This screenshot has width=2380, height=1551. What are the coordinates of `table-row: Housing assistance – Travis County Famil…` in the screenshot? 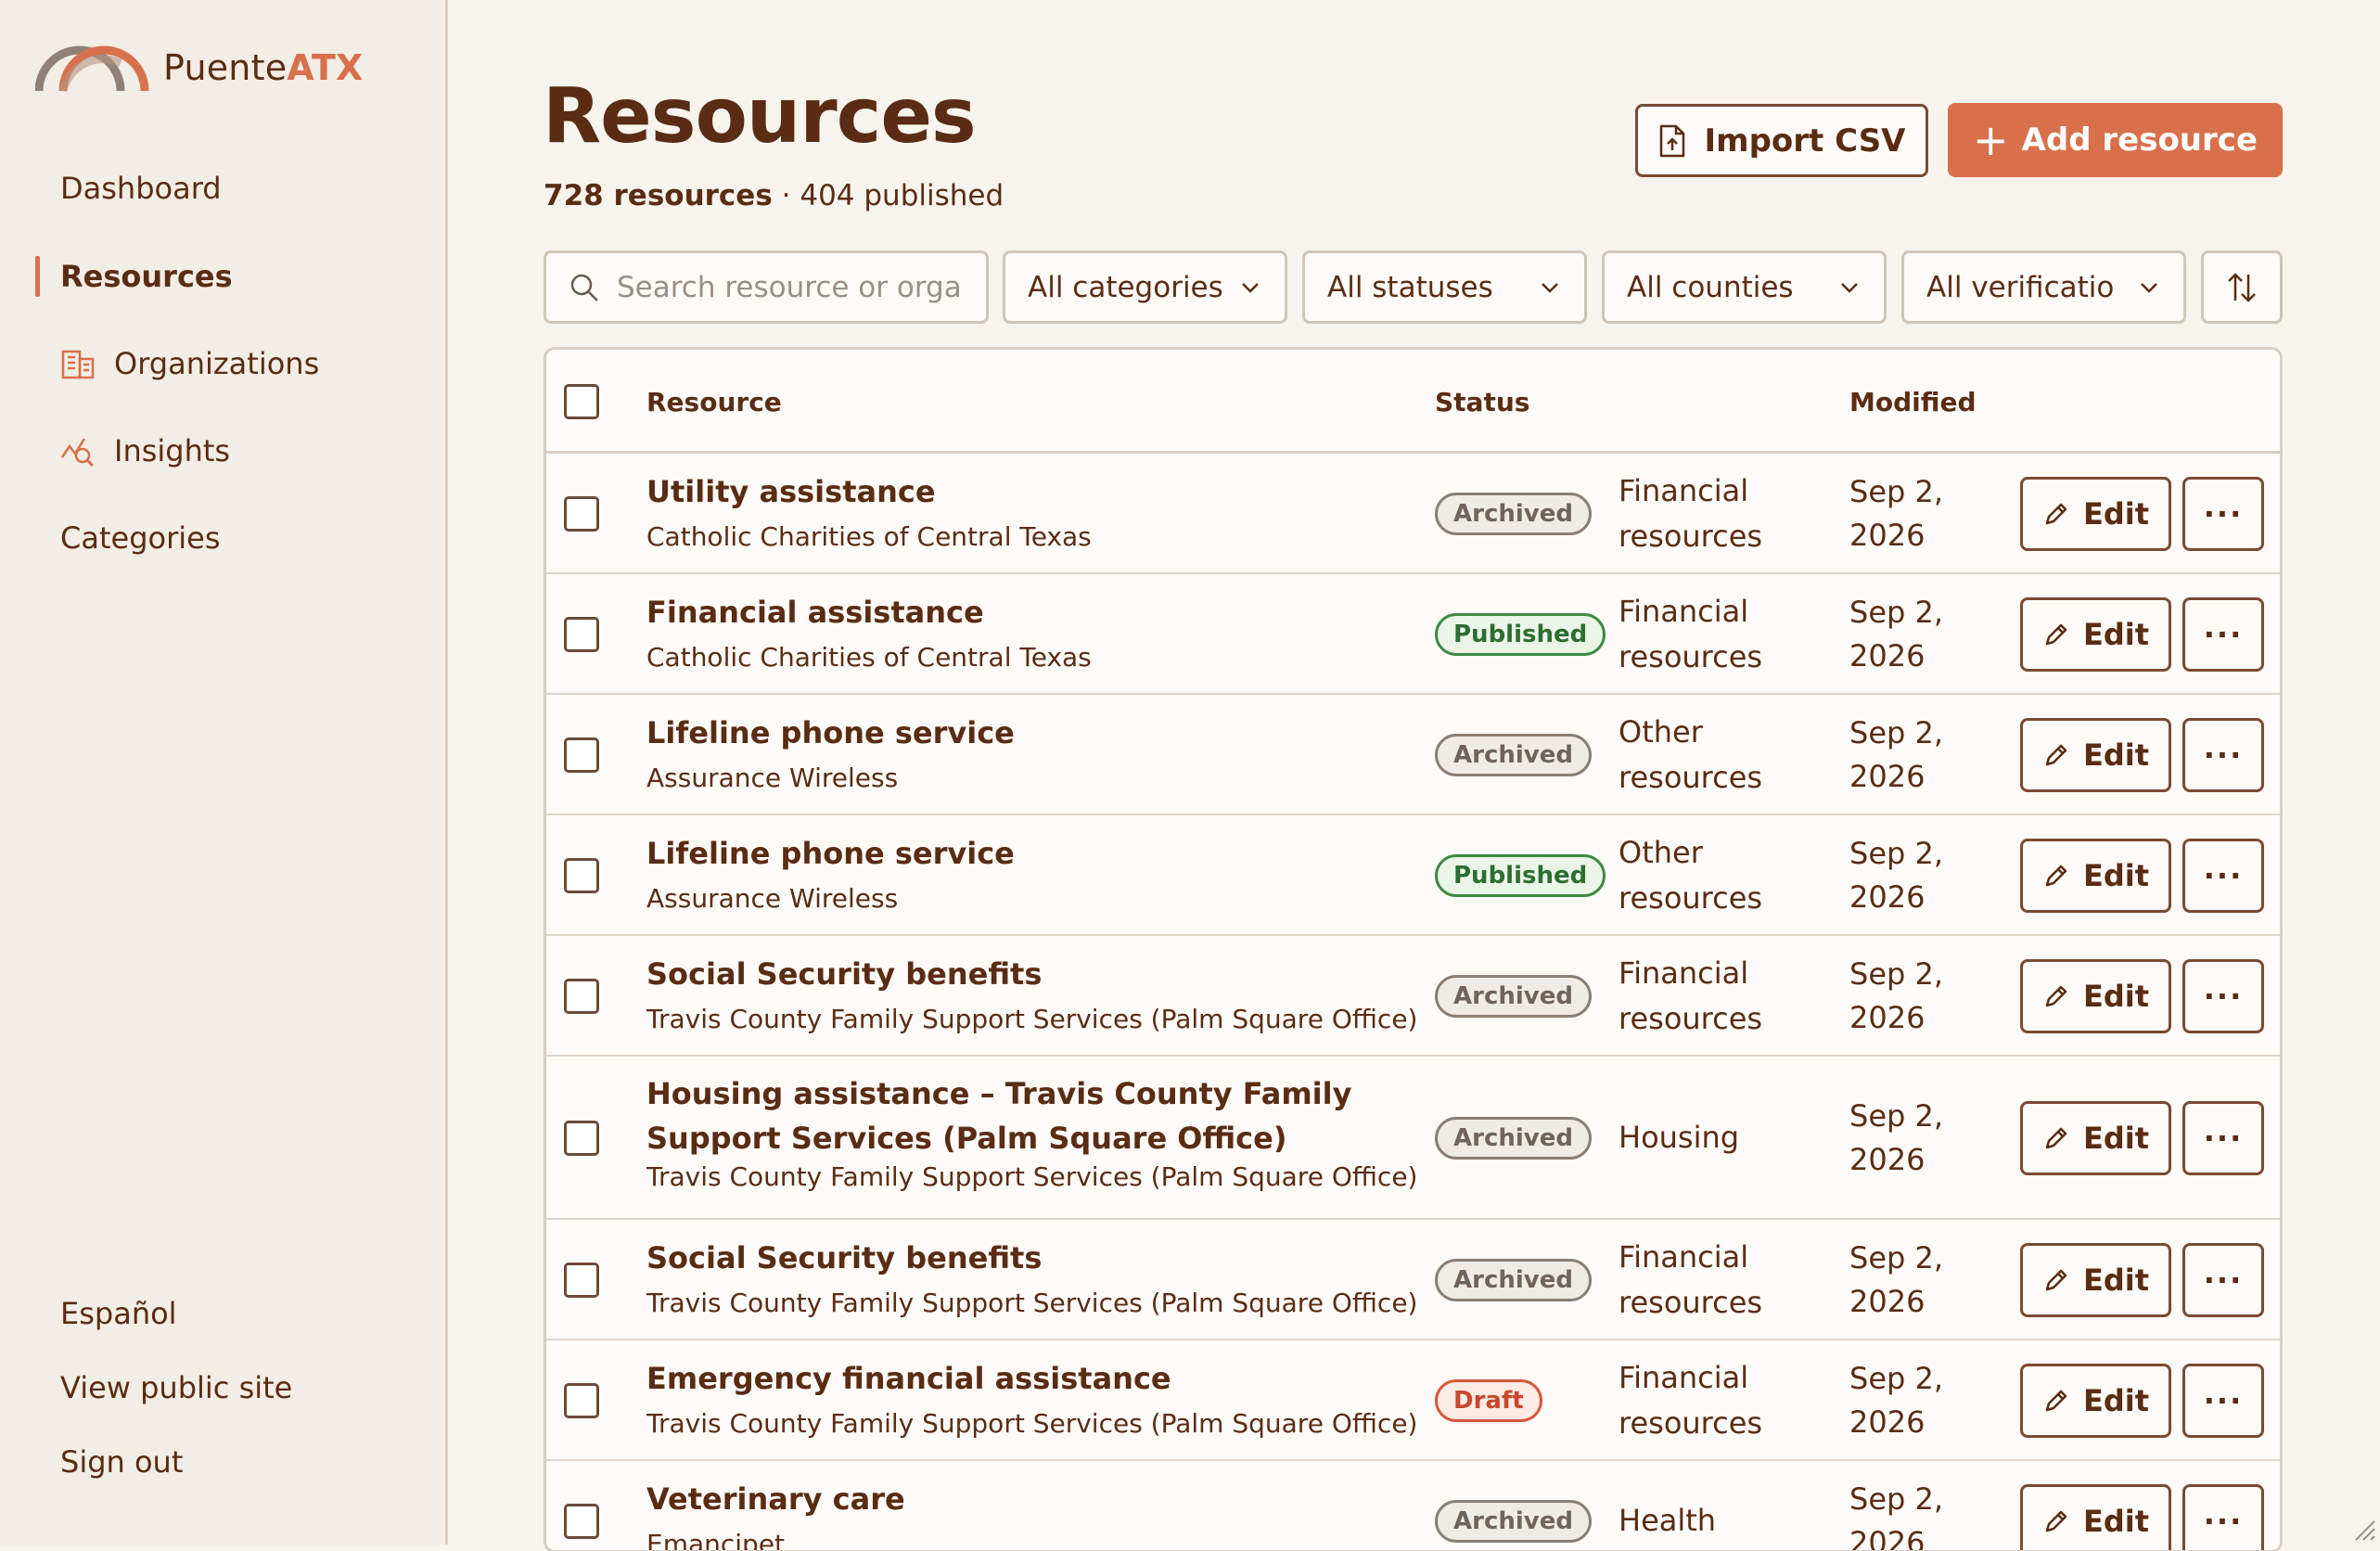 It's located at (1413, 1138).